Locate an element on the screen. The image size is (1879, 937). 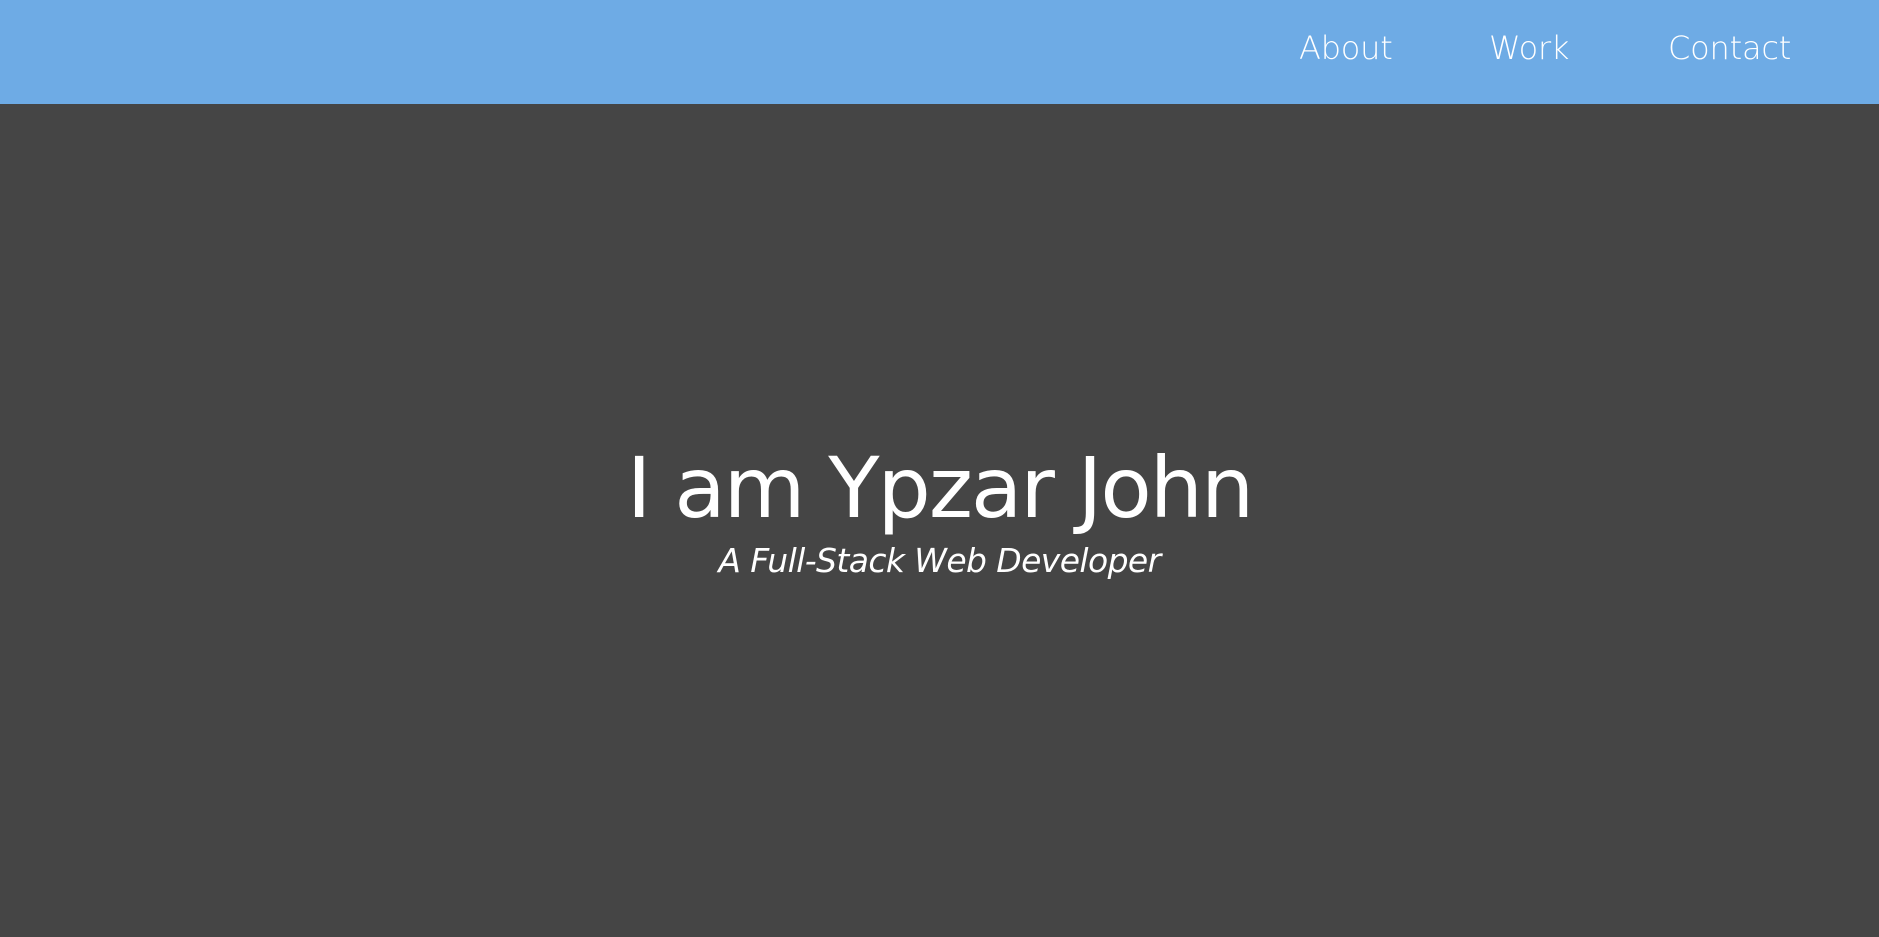
nav-link-about: About is located at coordinates (1346, 48).